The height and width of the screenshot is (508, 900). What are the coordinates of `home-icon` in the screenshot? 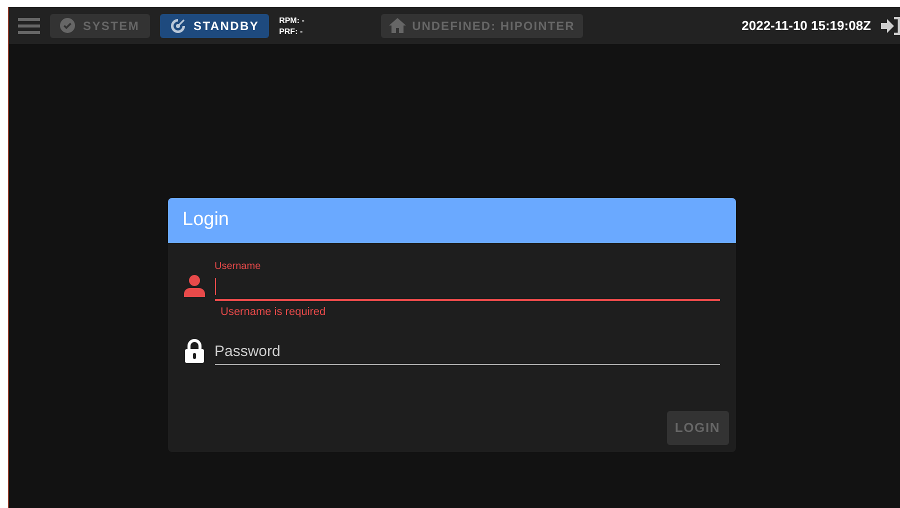 It's located at (397, 25).